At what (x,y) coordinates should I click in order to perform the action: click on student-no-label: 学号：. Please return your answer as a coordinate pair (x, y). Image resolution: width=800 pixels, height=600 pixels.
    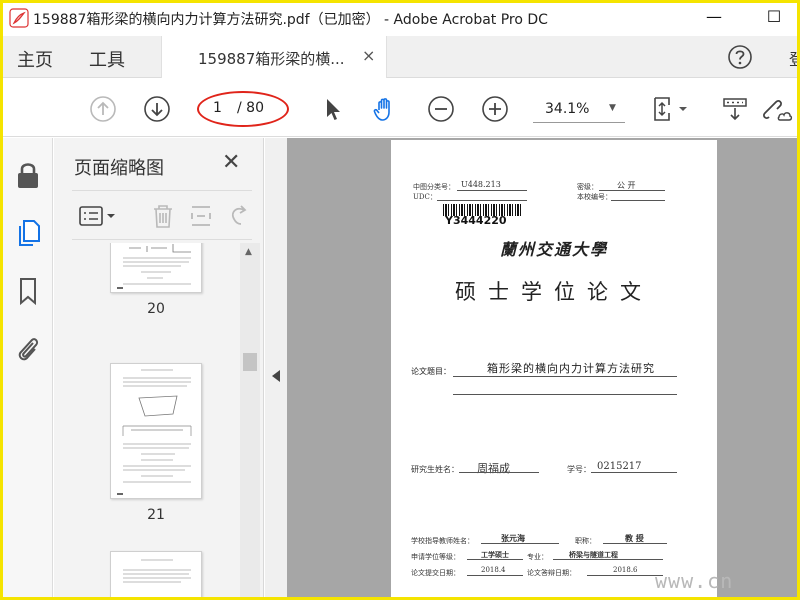
    Looking at the image, I should click on (579, 469).